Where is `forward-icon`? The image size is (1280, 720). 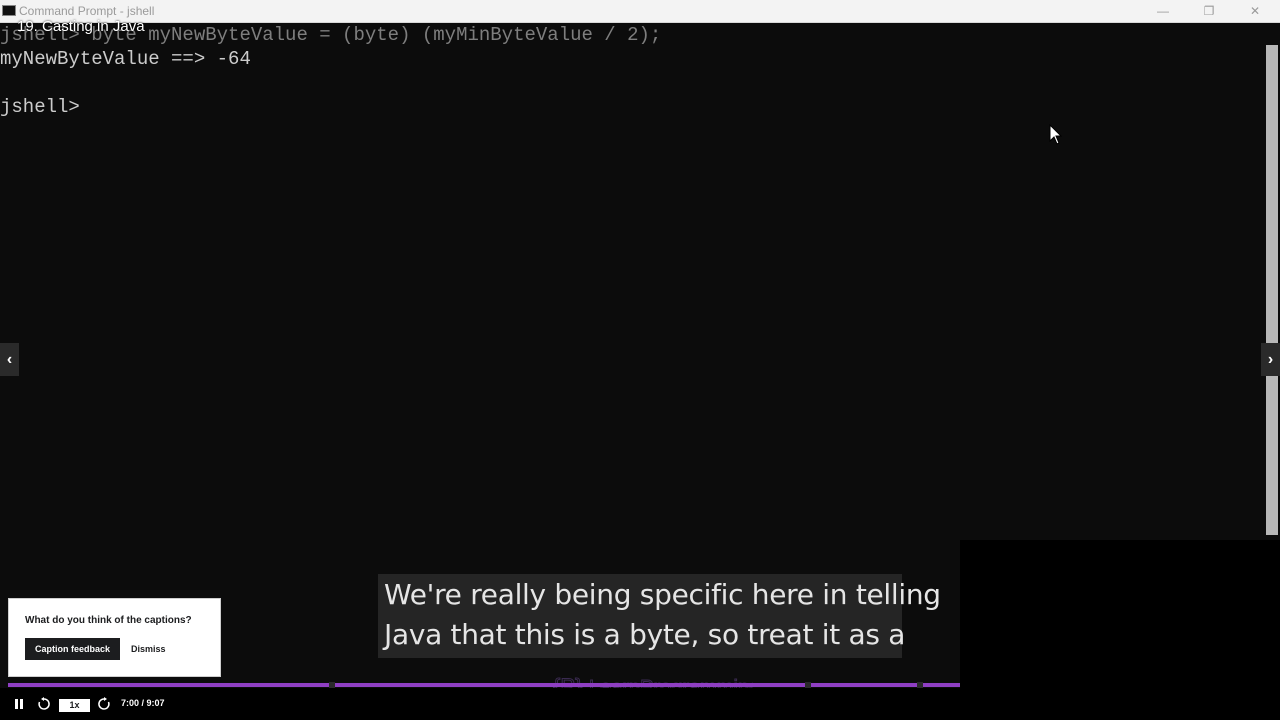 forward-icon is located at coordinates (104, 704).